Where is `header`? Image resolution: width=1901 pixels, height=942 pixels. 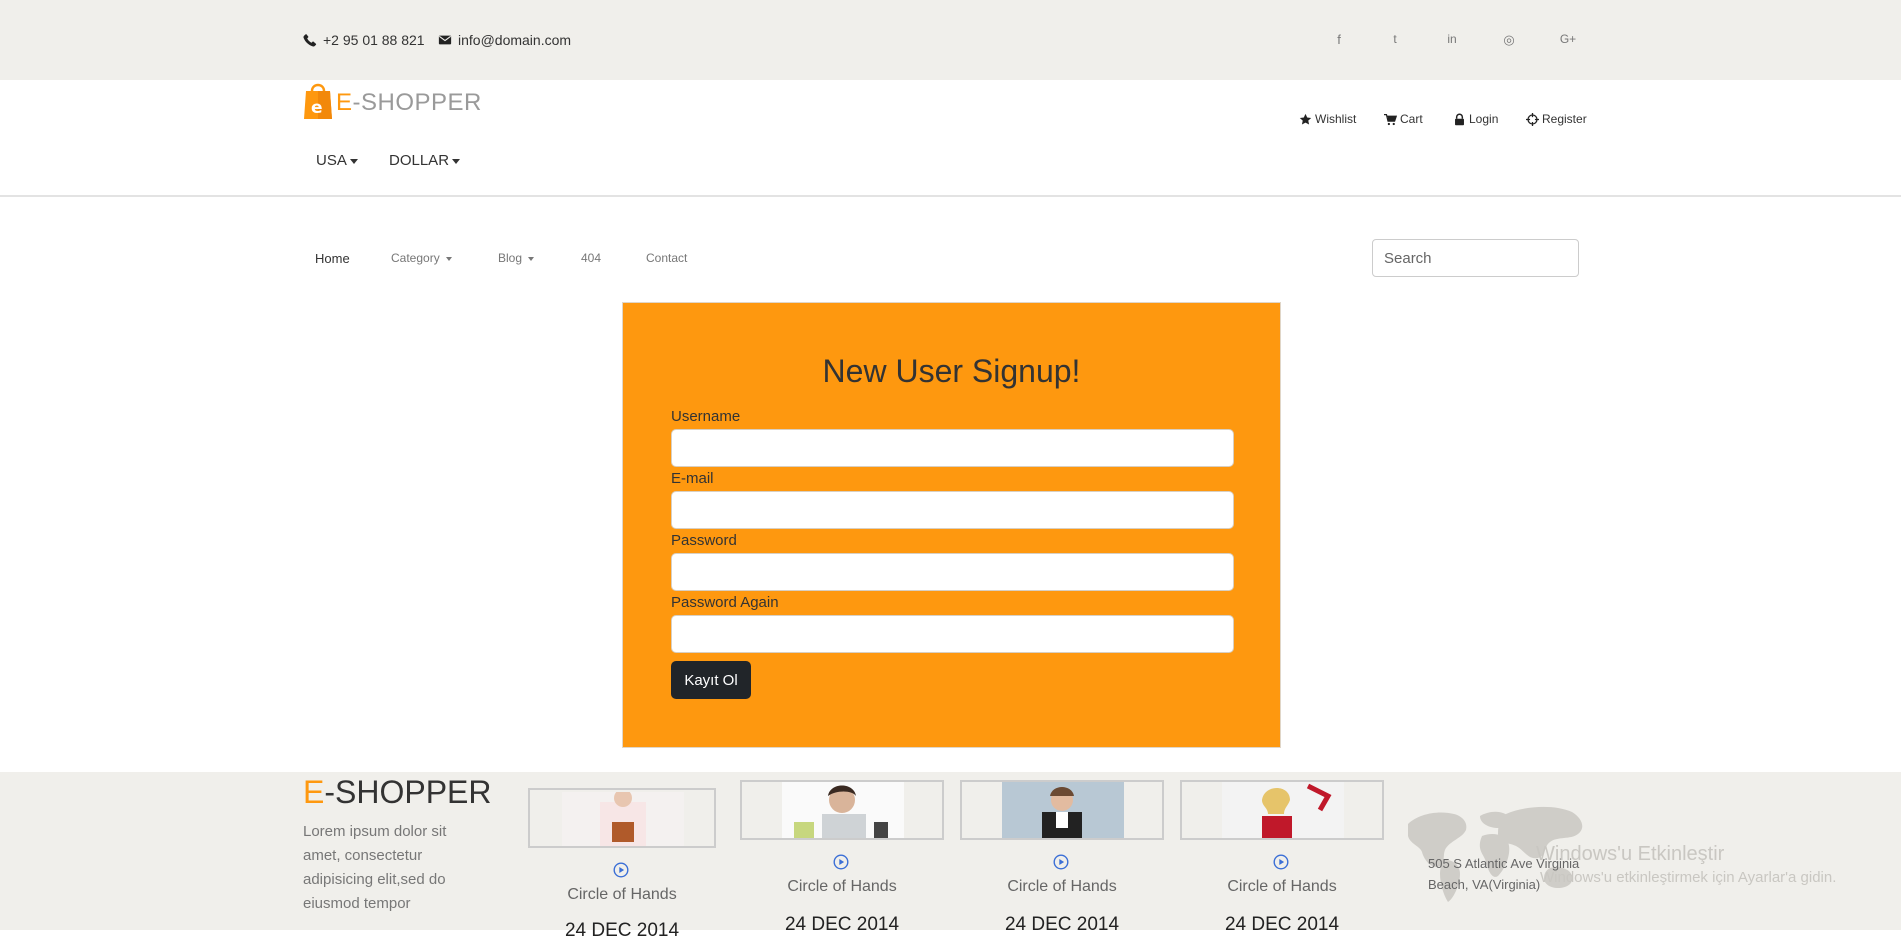 header is located at coordinates (950, 138).